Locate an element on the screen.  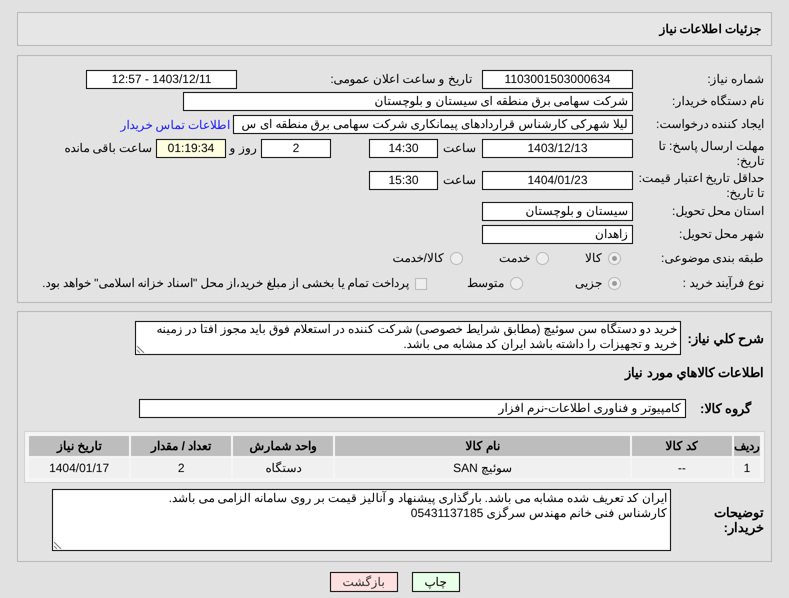
notes-line: کارشناس فنی خانم مهندس سرگزی 05431137185 is located at coordinates (538, 513).